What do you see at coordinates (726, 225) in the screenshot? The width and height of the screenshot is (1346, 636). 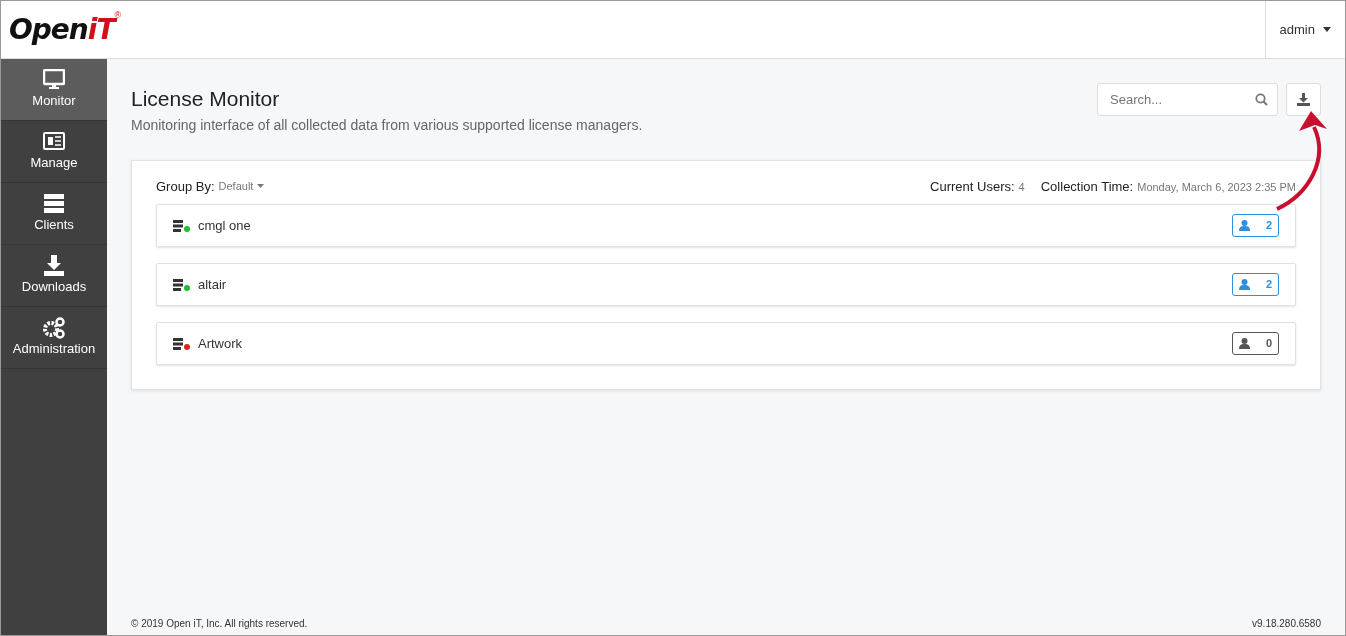 I see `server-row: cmgl one 2` at bounding box center [726, 225].